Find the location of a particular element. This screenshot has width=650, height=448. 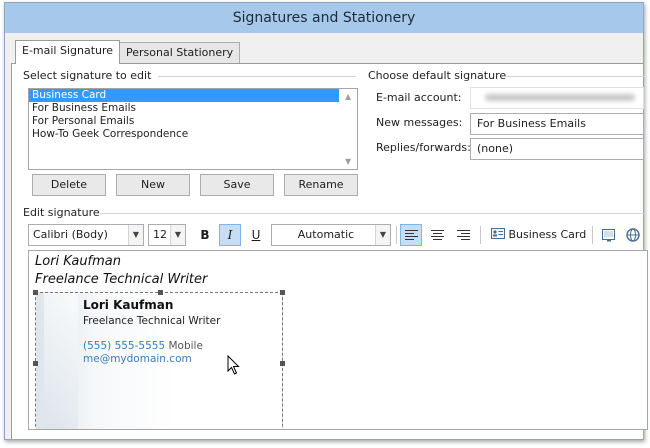

bold-button: B is located at coordinates (205, 235).